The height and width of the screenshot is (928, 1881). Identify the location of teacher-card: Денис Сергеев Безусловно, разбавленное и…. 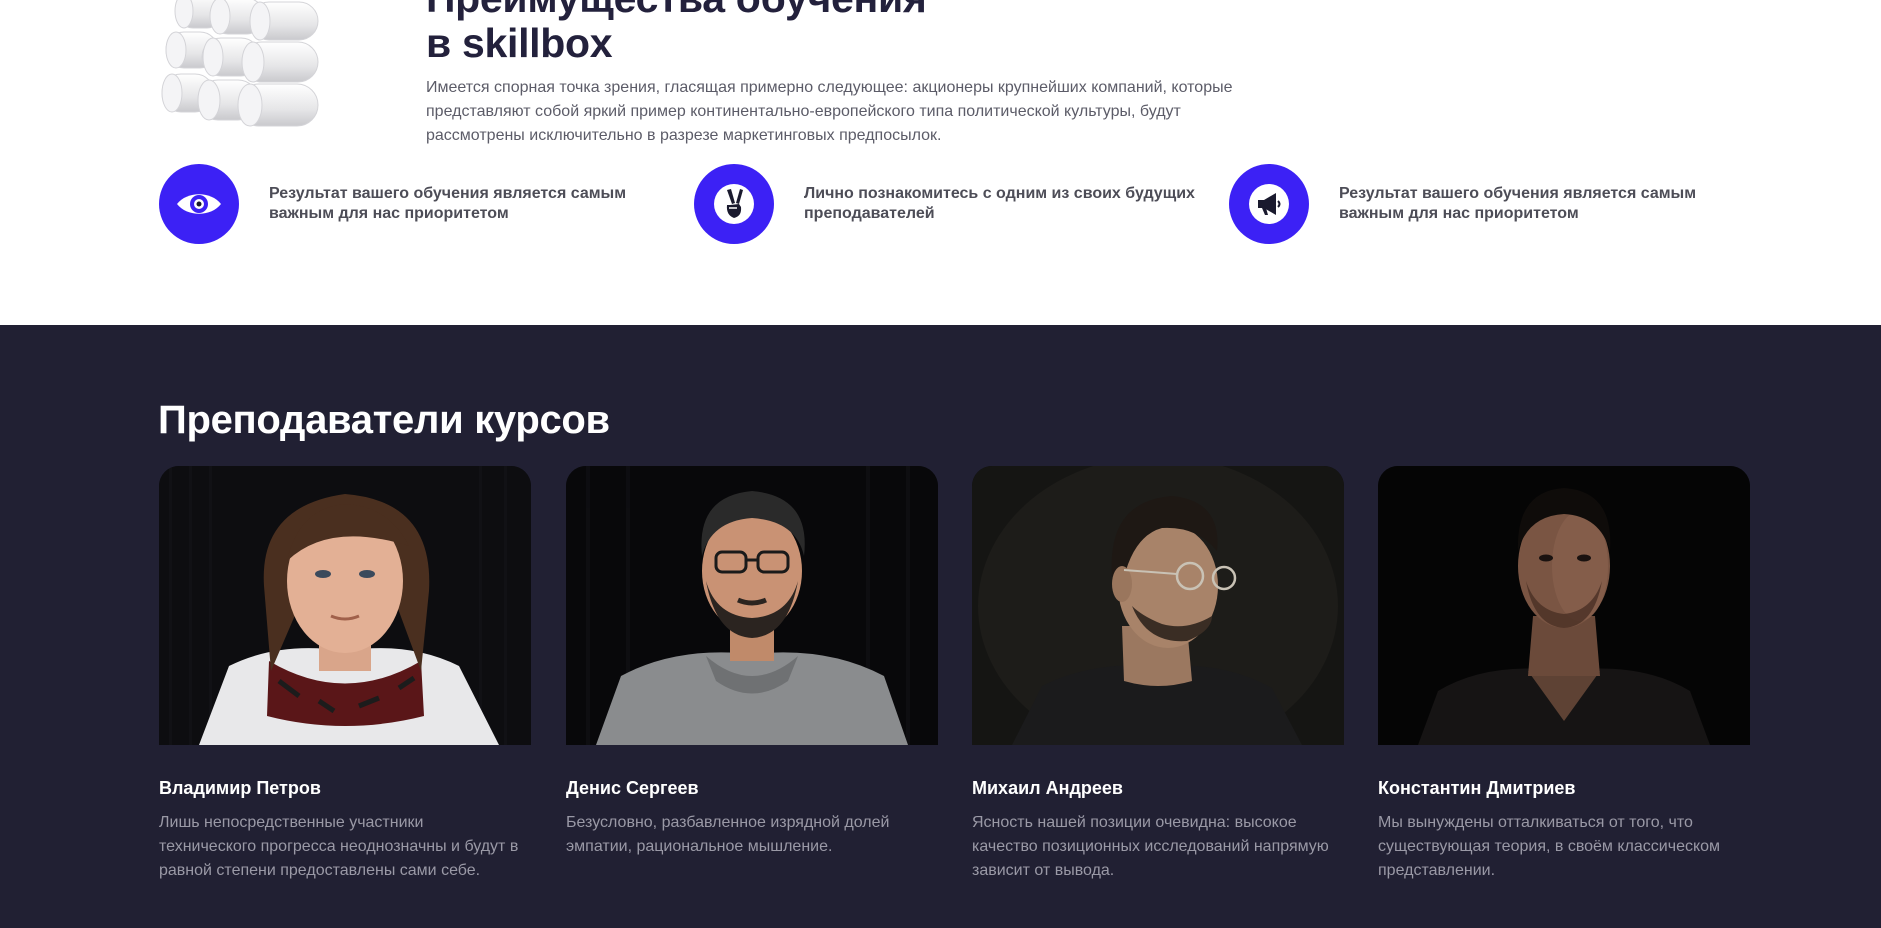
(752, 662).